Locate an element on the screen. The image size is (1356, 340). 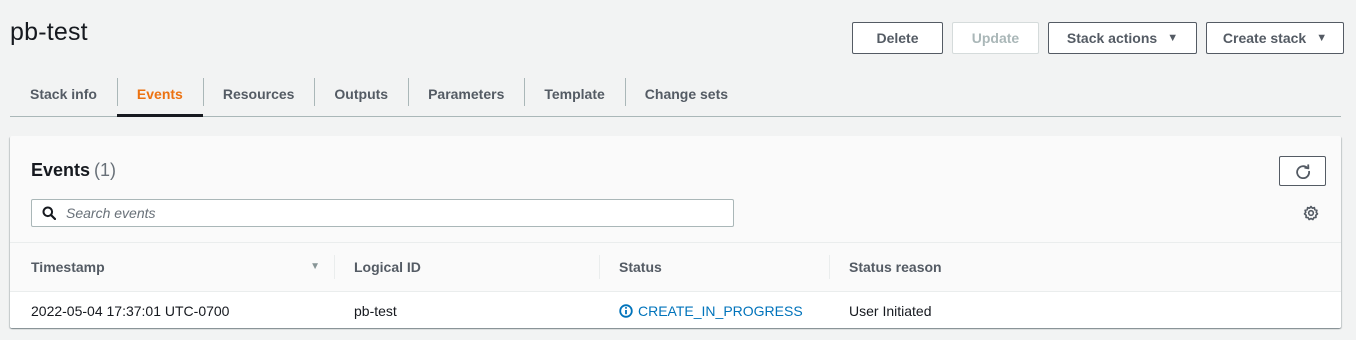
cell-logical-id: pb-test is located at coordinates (375, 311).